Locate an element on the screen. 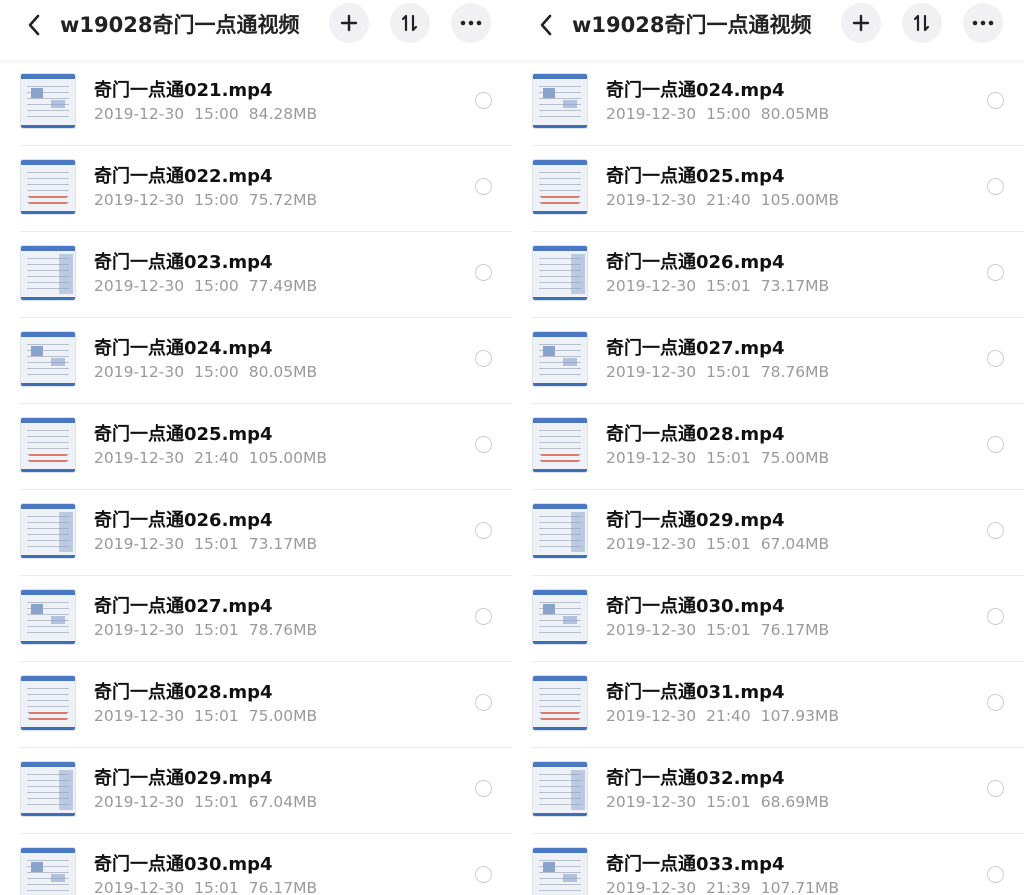  file-size: 75.00MB is located at coordinates (795, 458).